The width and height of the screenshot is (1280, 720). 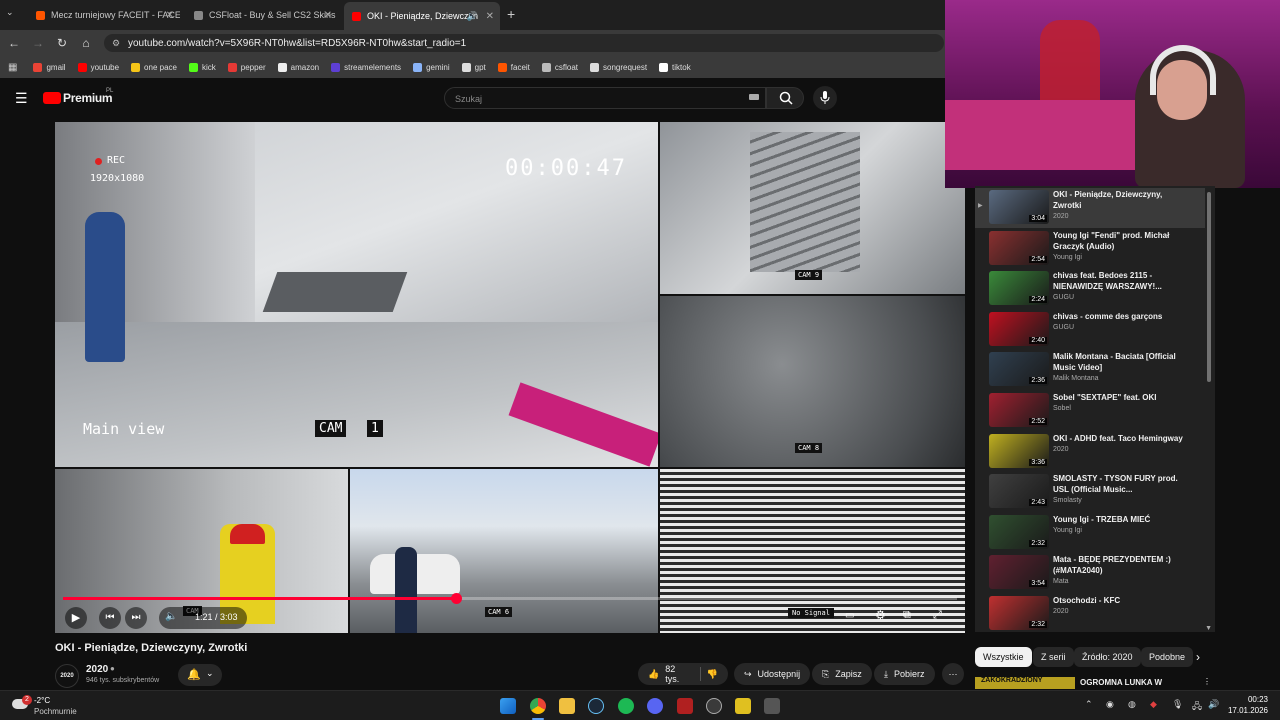 What do you see at coordinates (202, 67) in the screenshot?
I see `bookmark-kick: kick` at bounding box center [202, 67].